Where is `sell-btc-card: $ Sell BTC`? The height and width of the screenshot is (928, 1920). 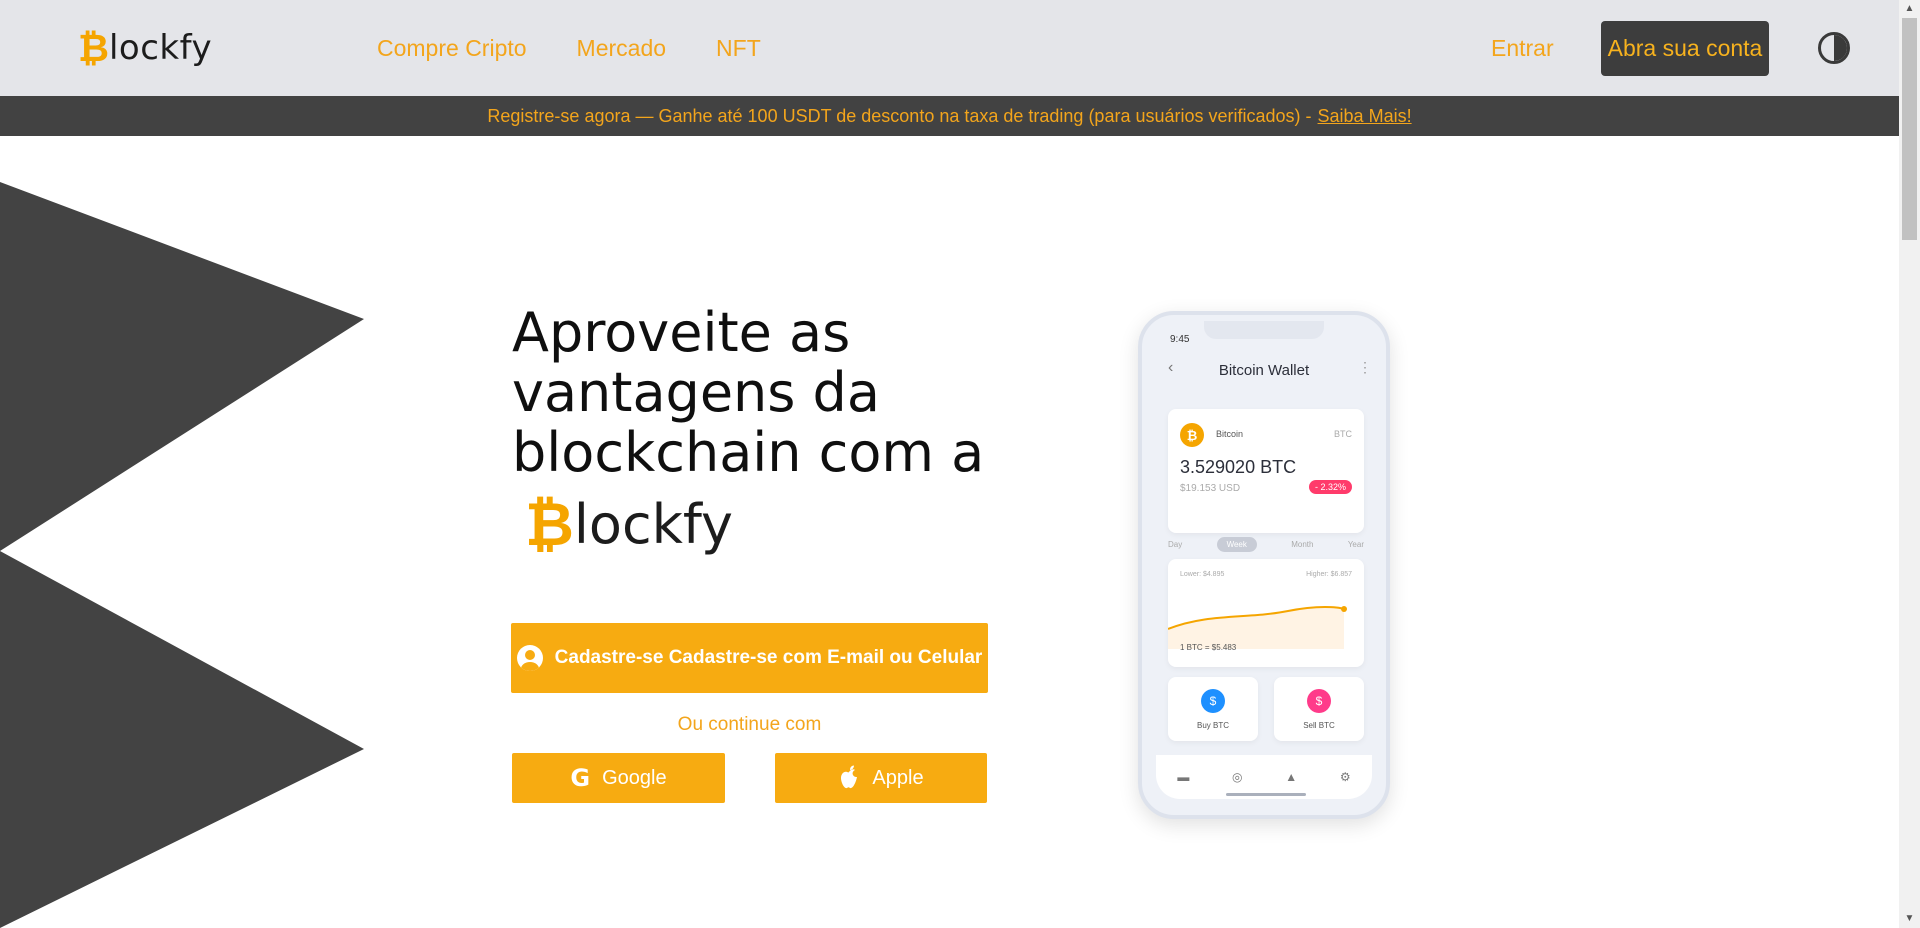
sell-btc-card: $ Sell BTC is located at coordinates (1319, 709).